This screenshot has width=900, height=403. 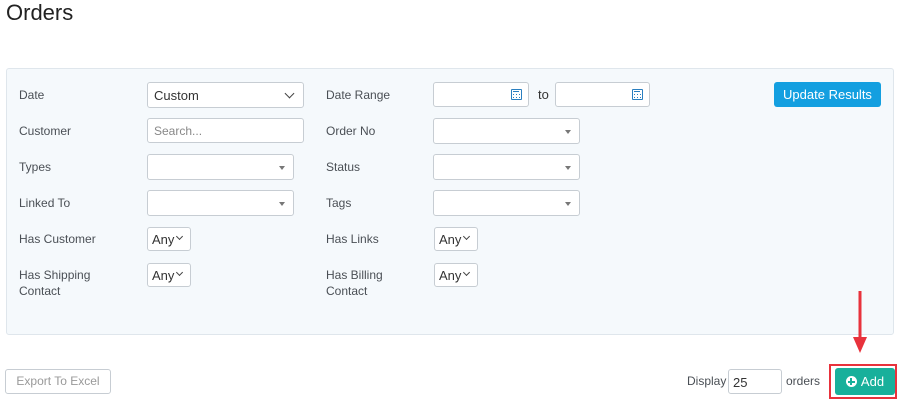 What do you see at coordinates (347, 291) in the screenshot?
I see `has-billing-contact-label-line2: Contact` at bounding box center [347, 291].